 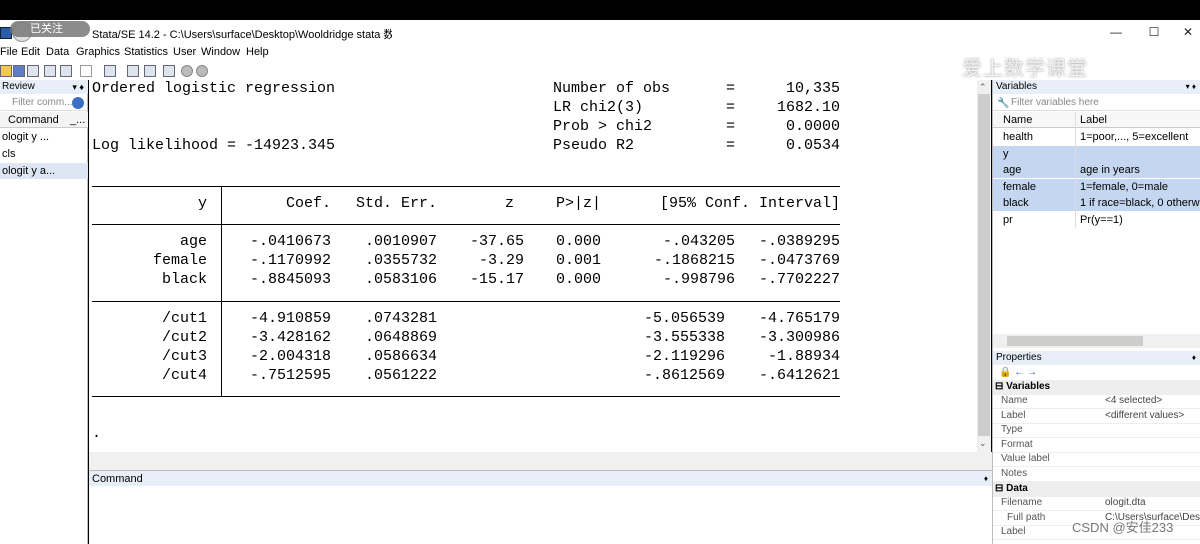 I want to click on cut-name: /cut4, so click(x=184, y=375).